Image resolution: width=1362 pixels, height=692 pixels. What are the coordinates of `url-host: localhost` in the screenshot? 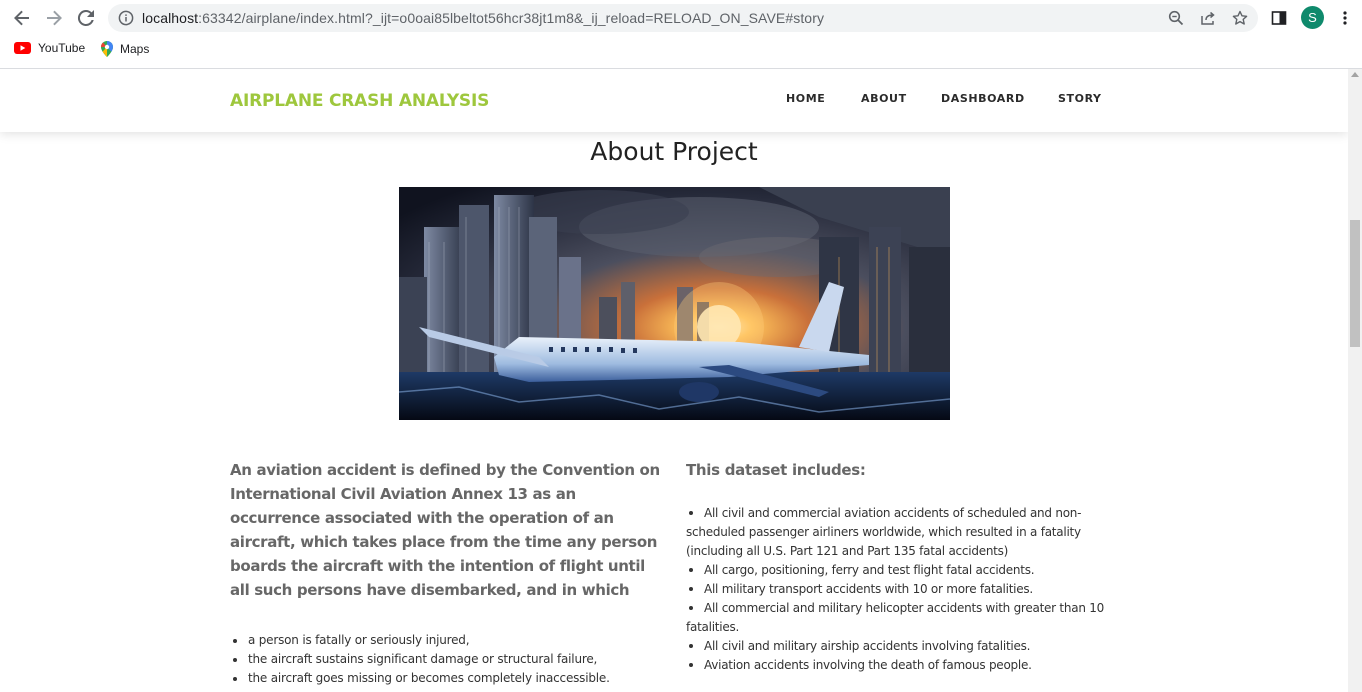 It's located at (170, 18).